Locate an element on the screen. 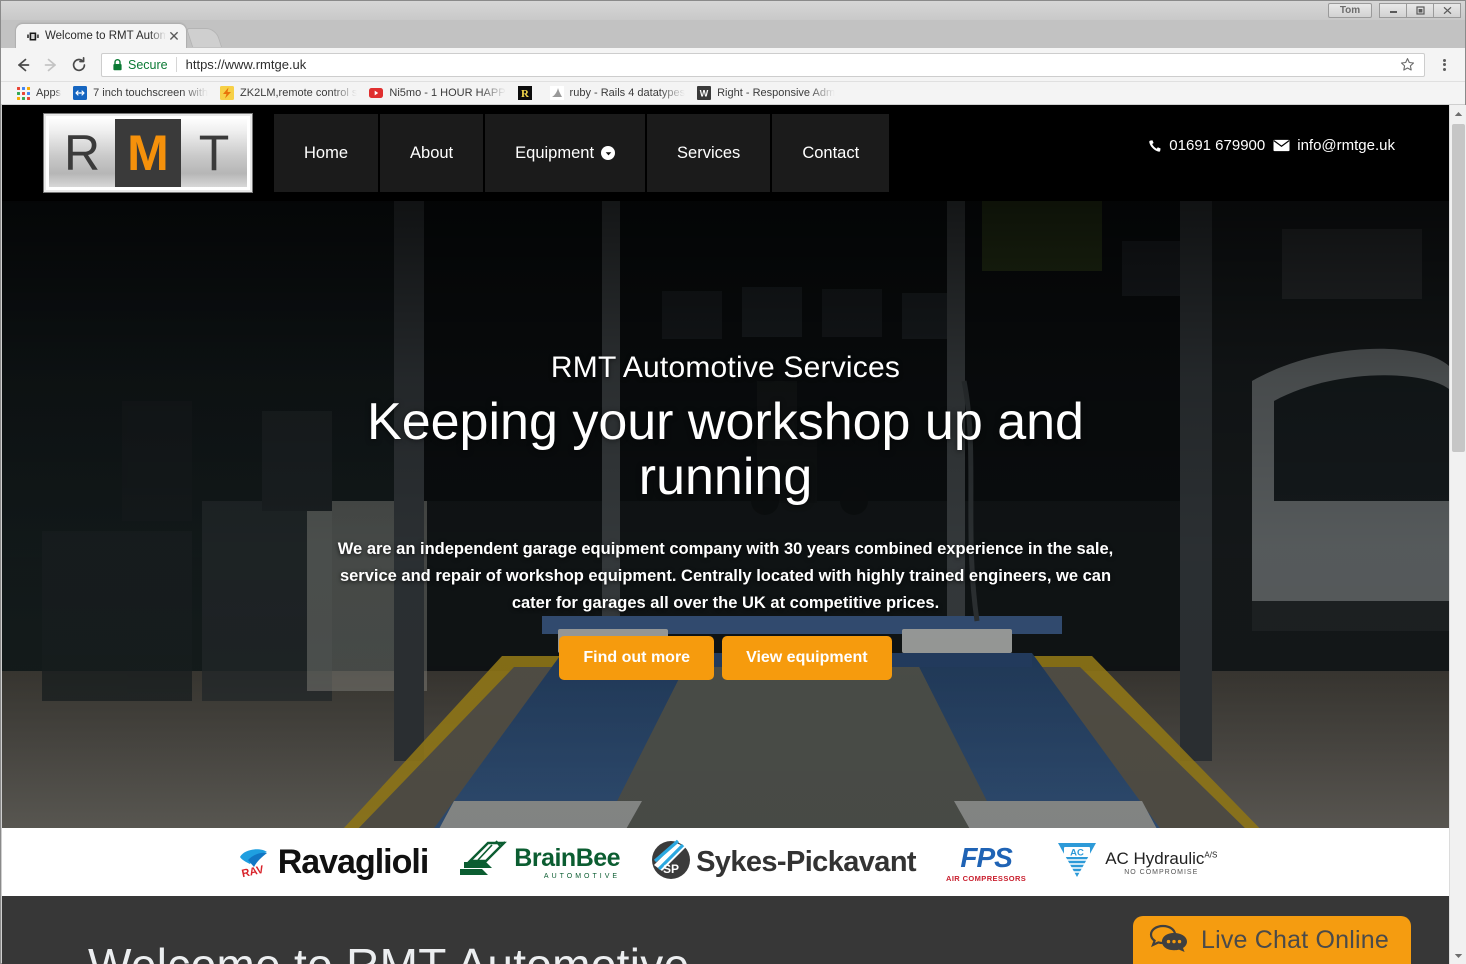 The height and width of the screenshot is (964, 1466). svg-text: W is located at coordinates (704, 94).